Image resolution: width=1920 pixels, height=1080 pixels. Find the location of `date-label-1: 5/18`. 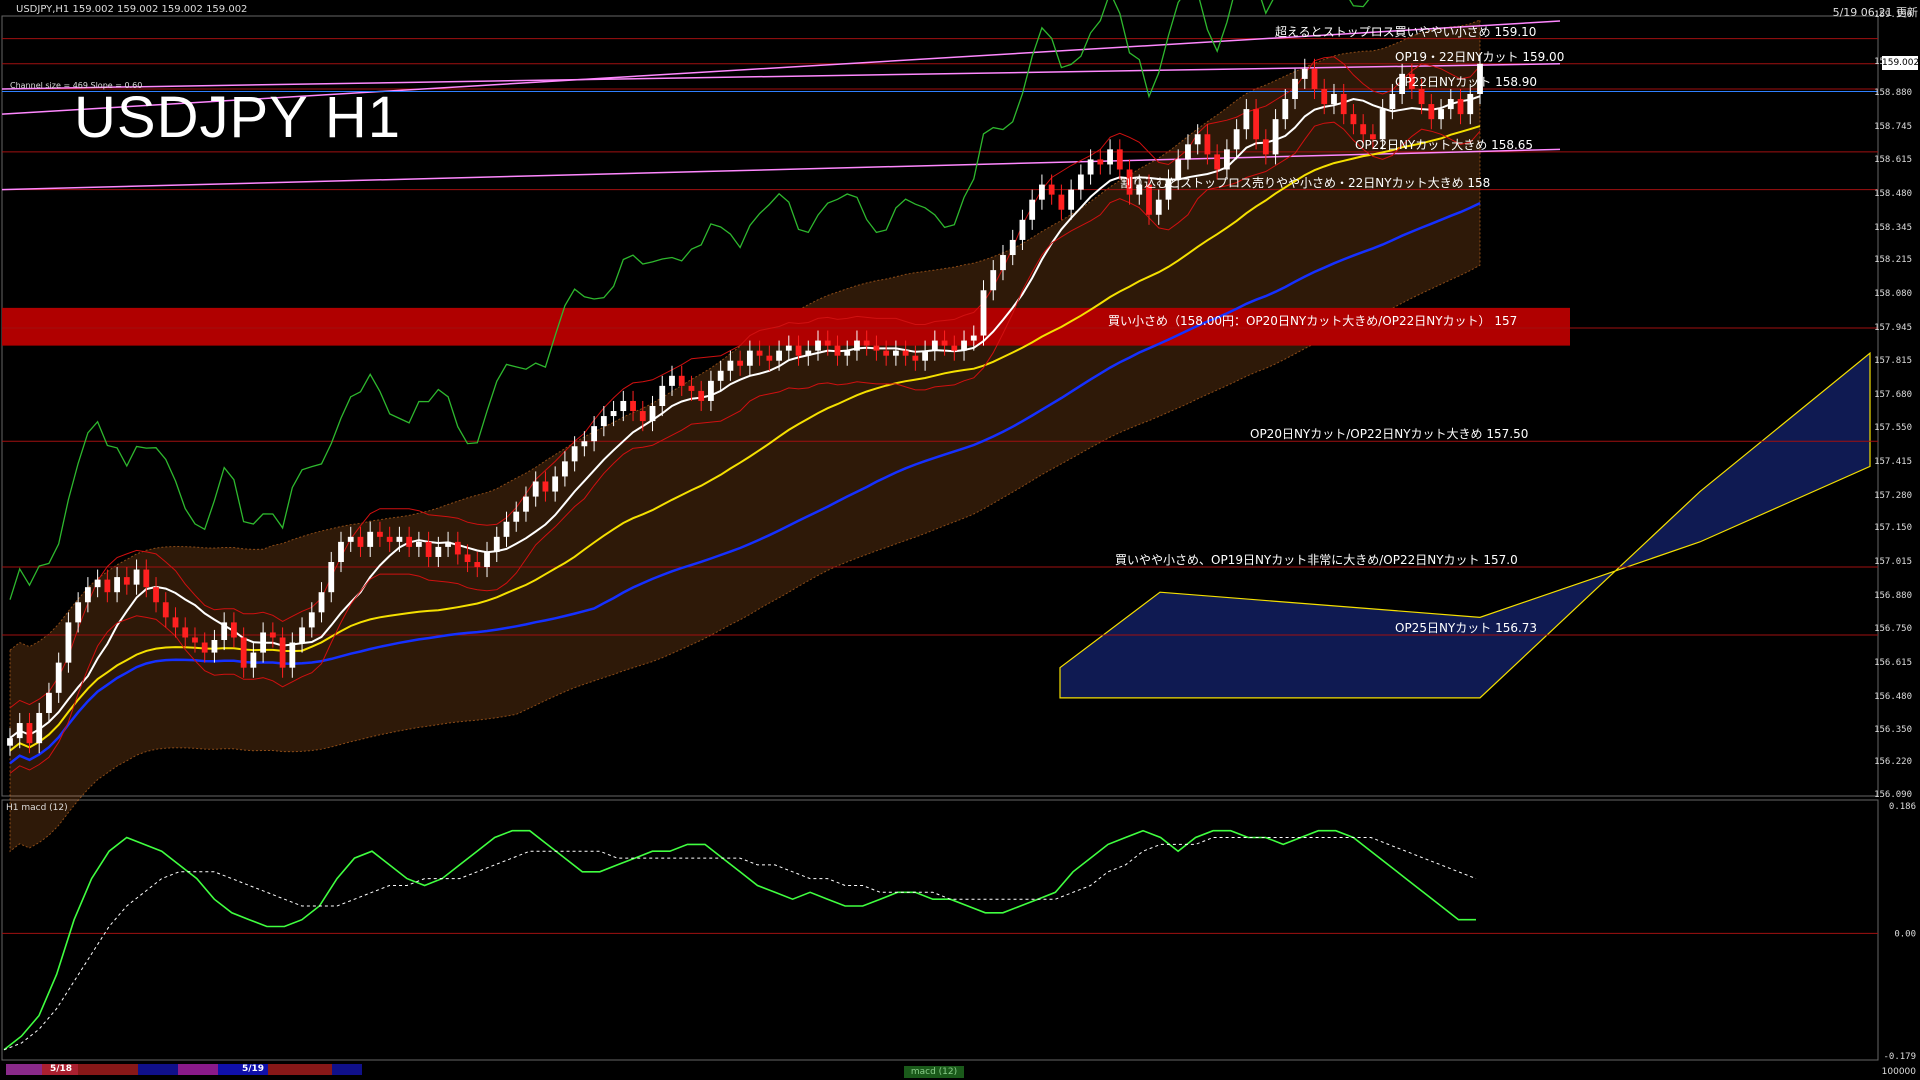

date-label-1: 5/18 is located at coordinates (61, 1069).